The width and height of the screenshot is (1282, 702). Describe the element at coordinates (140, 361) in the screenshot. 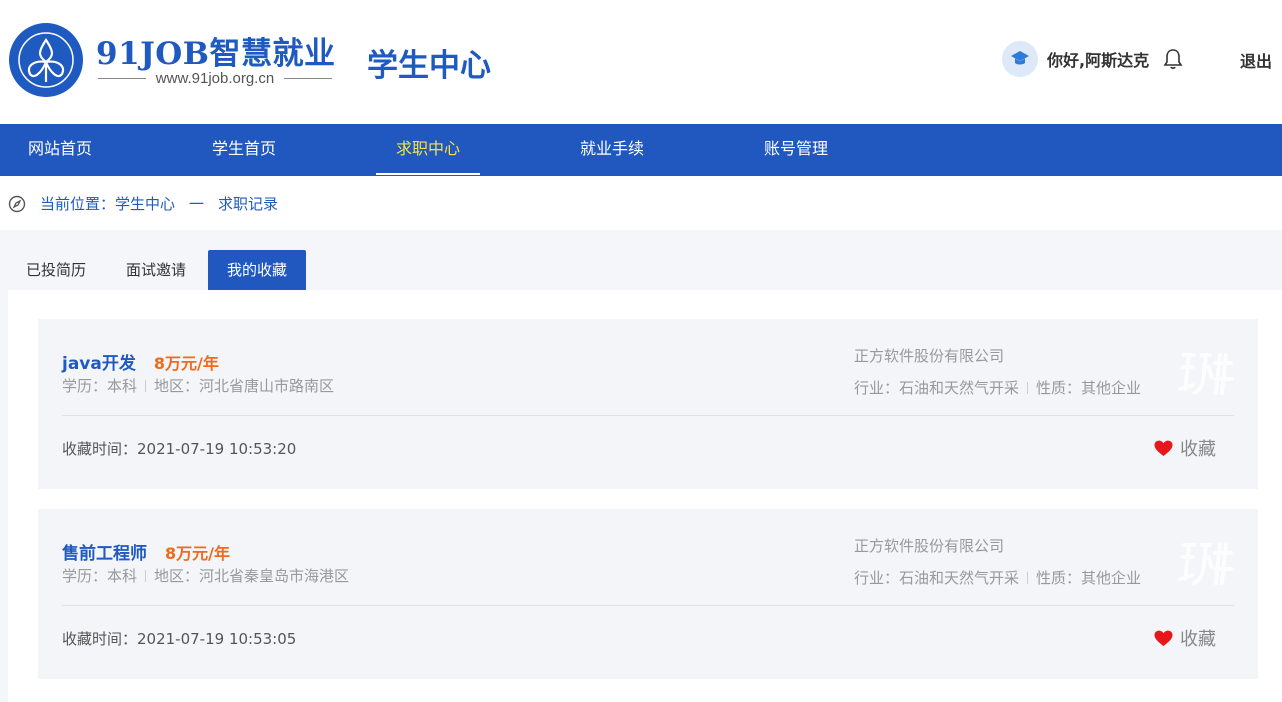

I see `job-title-link: java开发 8万元/年` at that location.